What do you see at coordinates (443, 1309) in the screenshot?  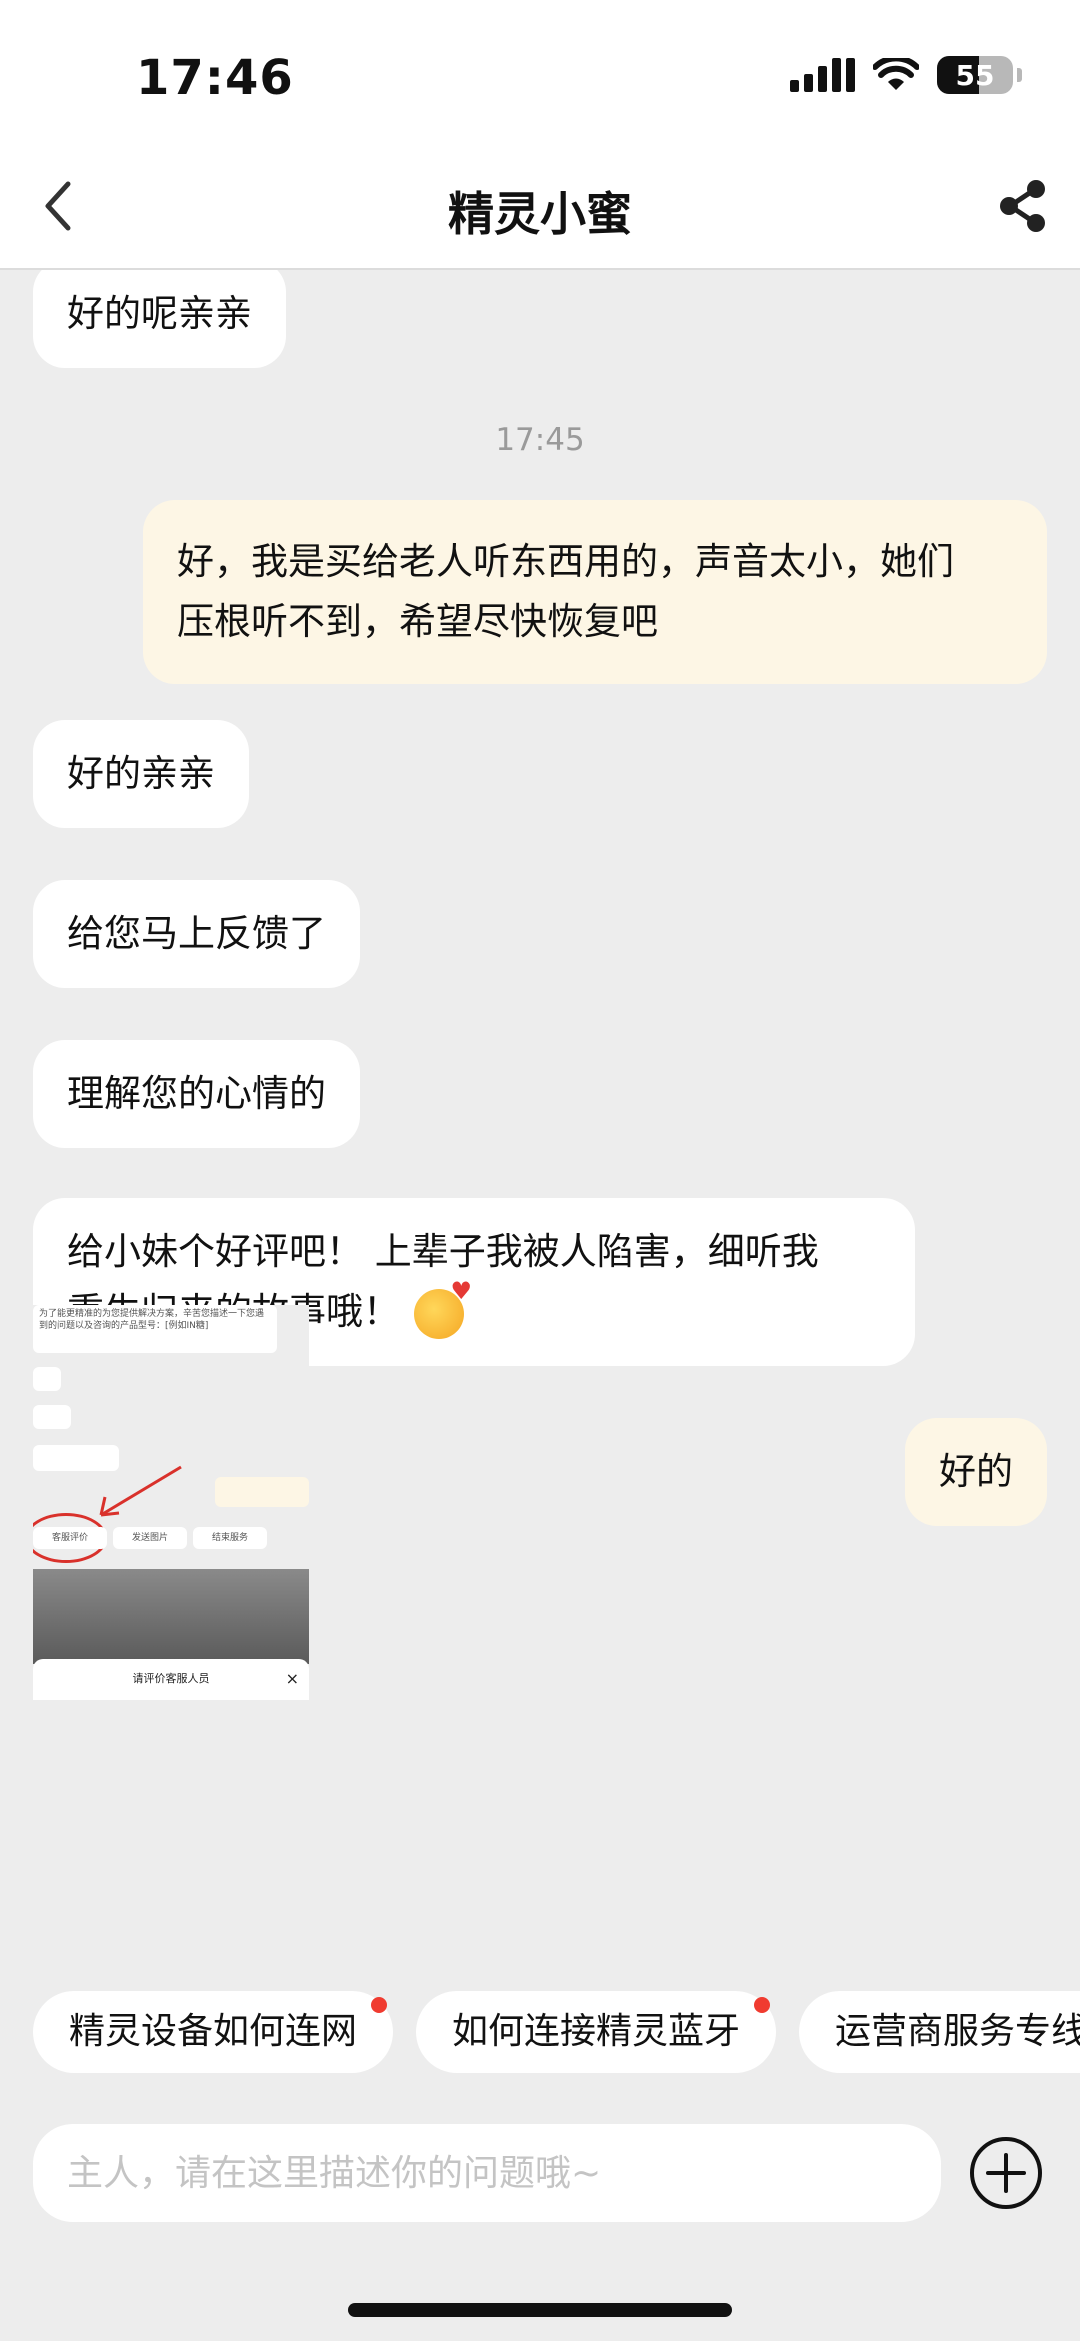 I see `blushing-kiss-emoji-icon` at bounding box center [443, 1309].